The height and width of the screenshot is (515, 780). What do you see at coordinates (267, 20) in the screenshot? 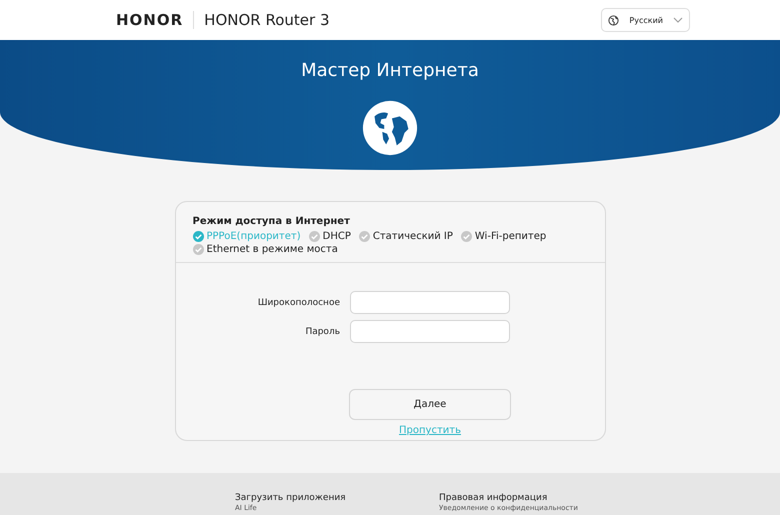
I see `product-name: HONOR Router 3` at bounding box center [267, 20].